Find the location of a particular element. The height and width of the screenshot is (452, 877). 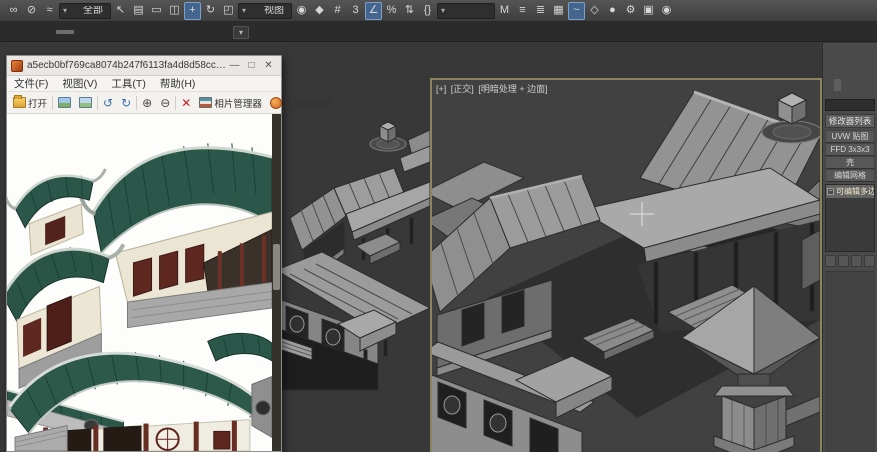

maximize-button: □ is located at coordinates (251, 65).